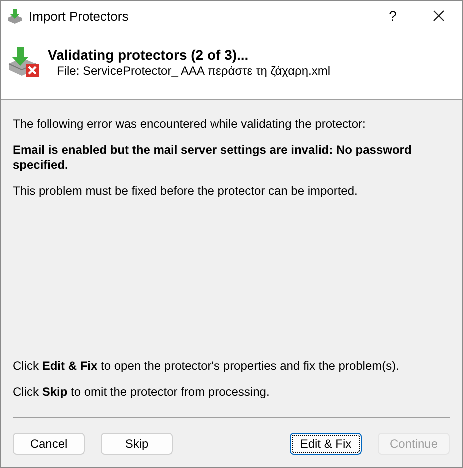 The height and width of the screenshot is (468, 463). I want to click on intro-text: The following error was encountered while validating the protector:, so click(190, 124).